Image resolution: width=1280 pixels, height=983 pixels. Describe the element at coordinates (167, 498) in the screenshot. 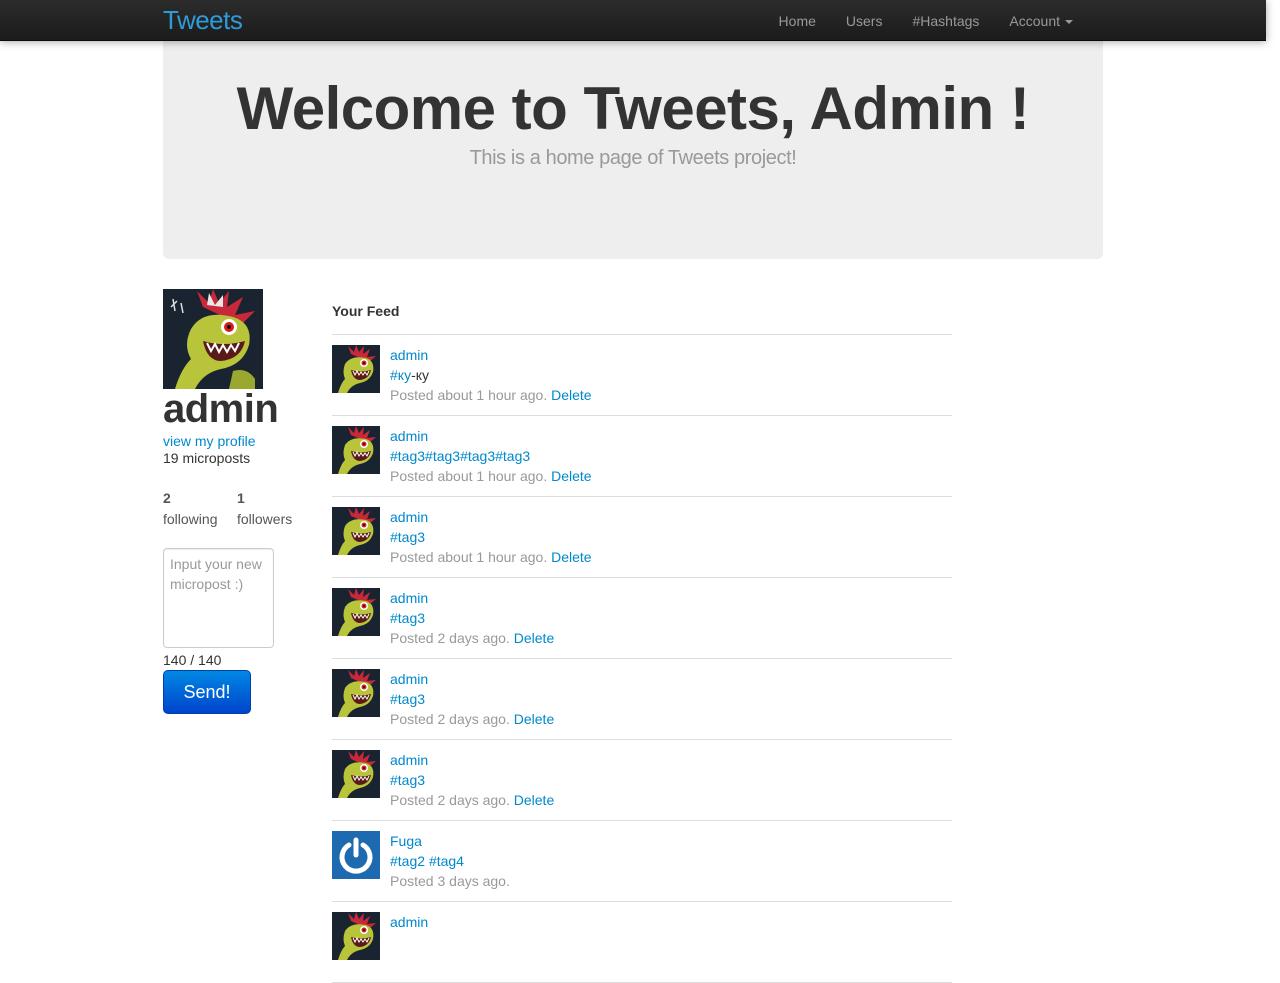

I see `following-count: 2` at that location.